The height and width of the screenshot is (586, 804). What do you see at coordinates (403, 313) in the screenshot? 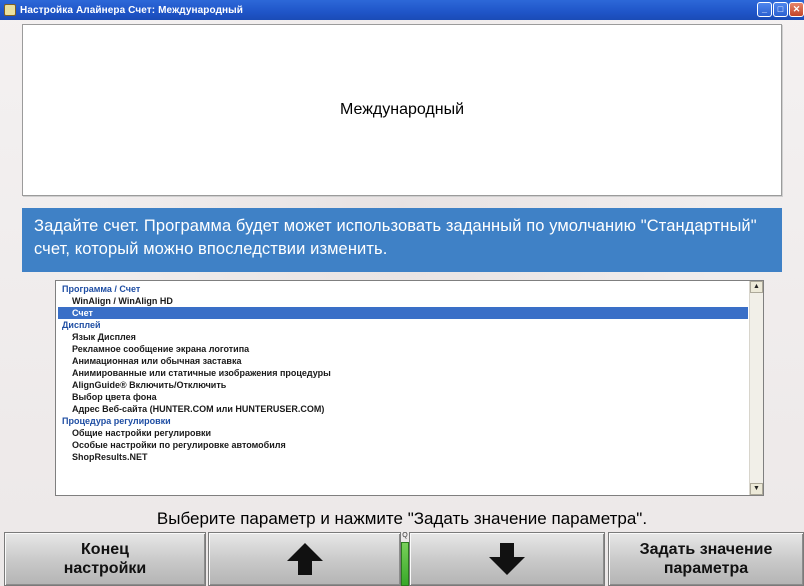
I see `list-item: Счет` at bounding box center [403, 313].